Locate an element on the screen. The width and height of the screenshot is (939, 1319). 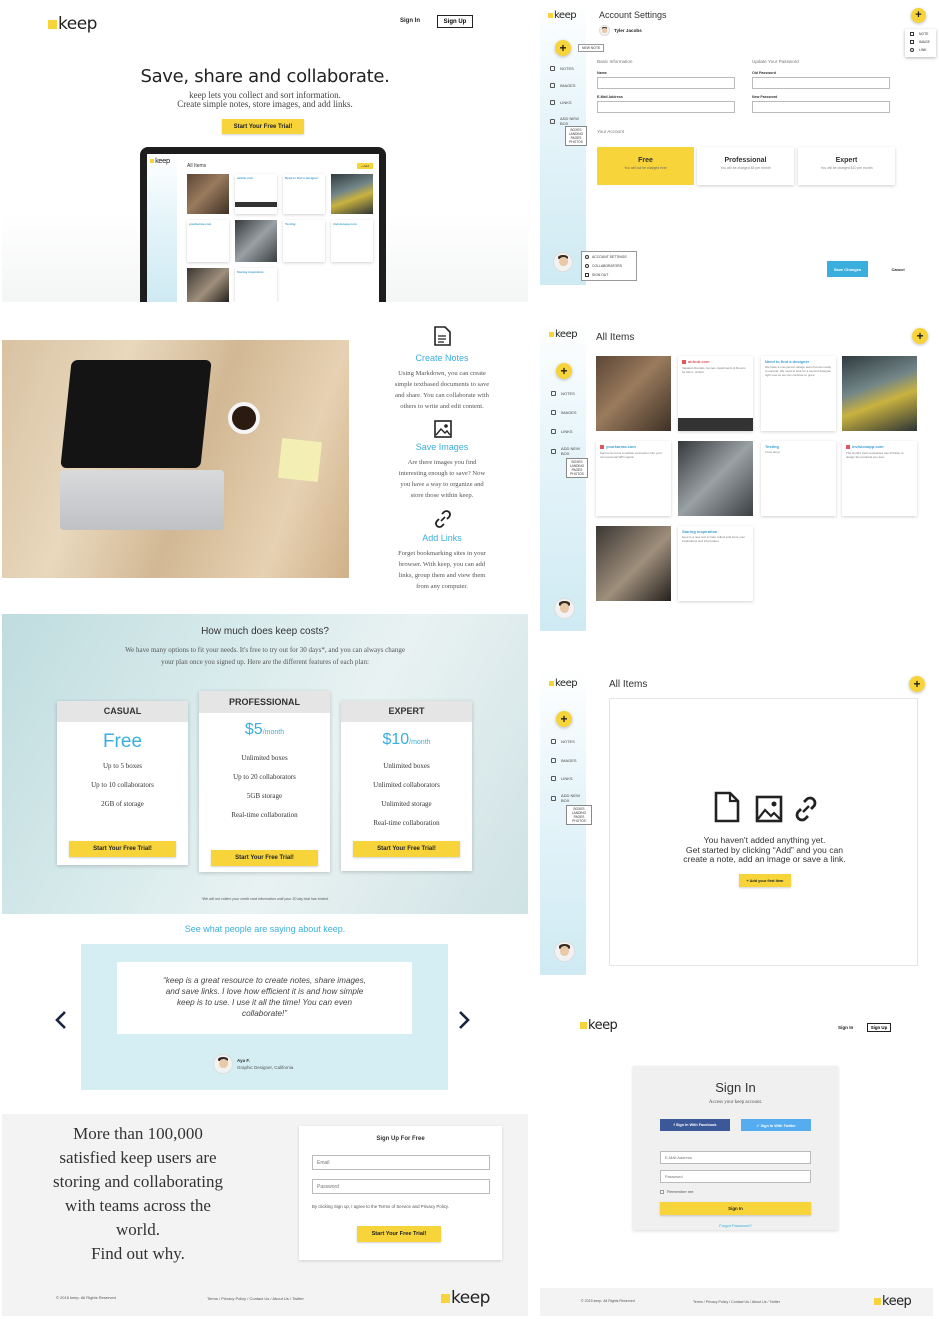
plan-feature: Unlimited boxes is located at coordinates (406, 766).